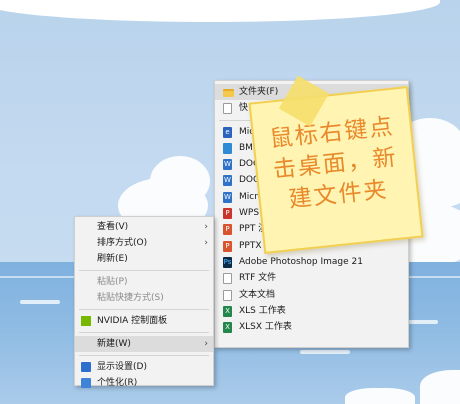  Describe the element at coordinates (132, 321) in the screenshot. I see `menu-item-nvidia-label: NVIDIA 控制面板` at that location.